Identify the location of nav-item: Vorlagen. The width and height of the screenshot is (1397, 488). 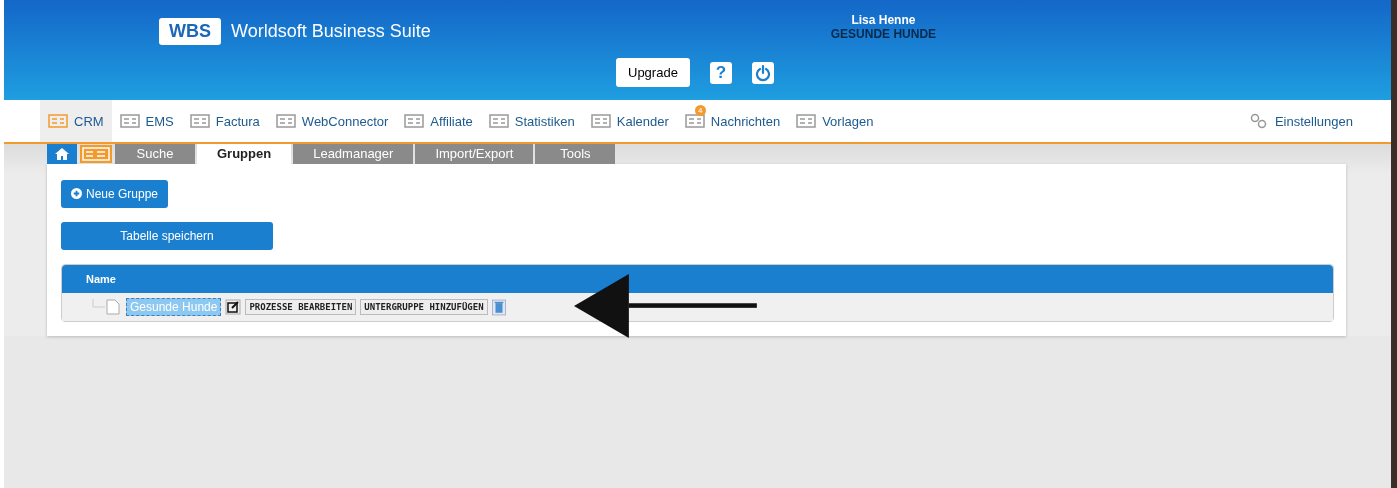
(835, 121).